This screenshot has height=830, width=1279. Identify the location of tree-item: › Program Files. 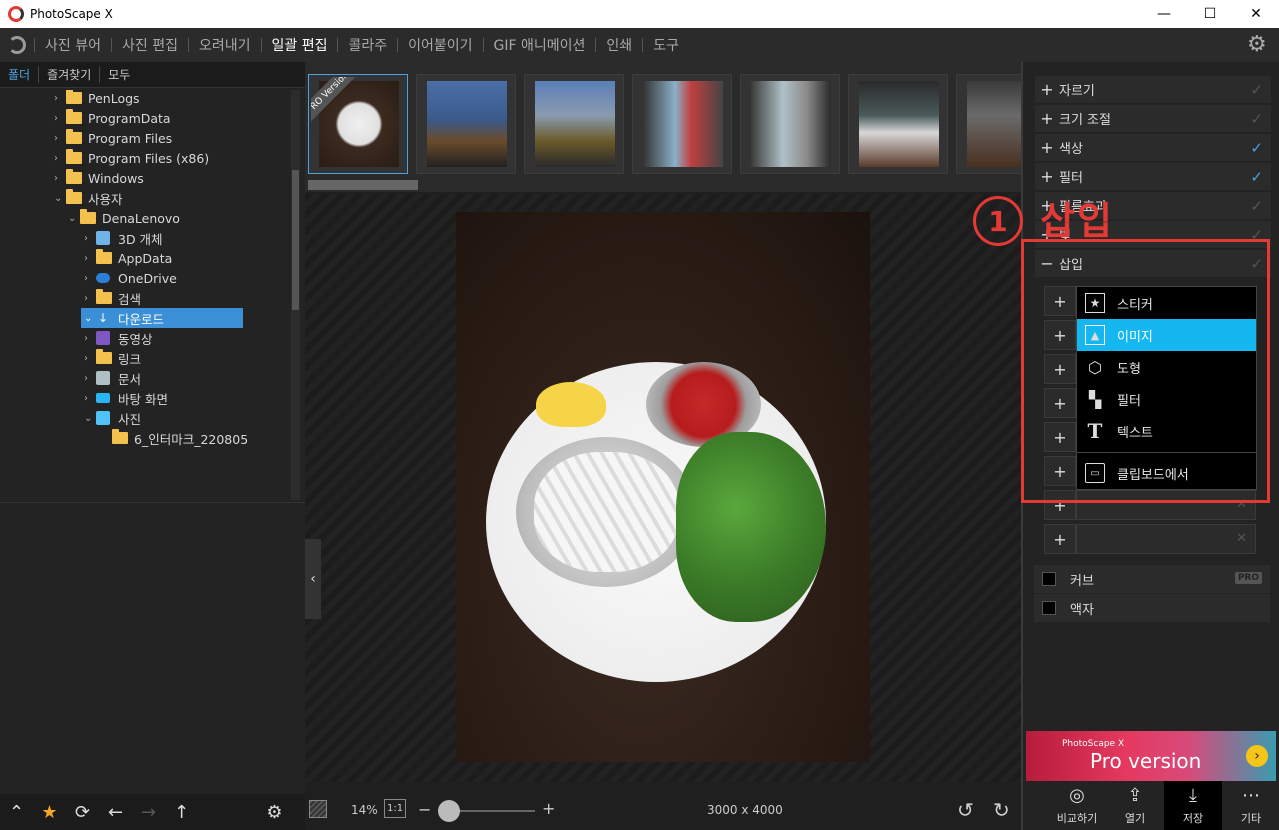
(113, 138).